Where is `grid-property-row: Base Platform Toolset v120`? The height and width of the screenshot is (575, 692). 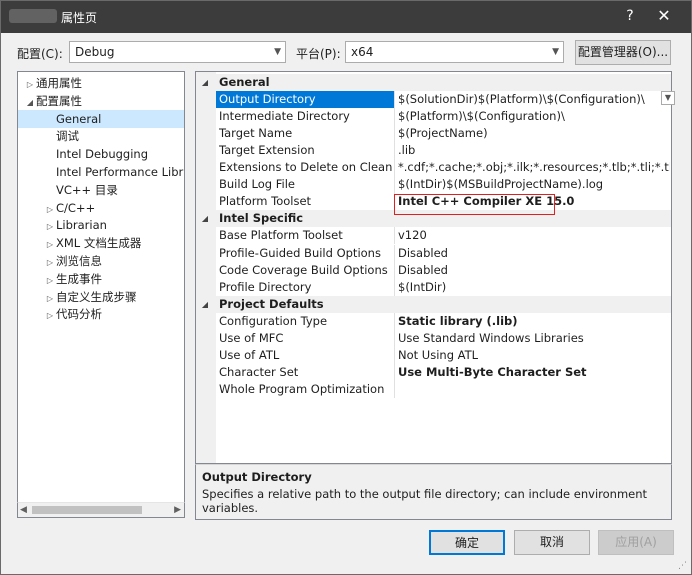
grid-property-row: Base Platform Toolset v120 is located at coordinates (443, 236).